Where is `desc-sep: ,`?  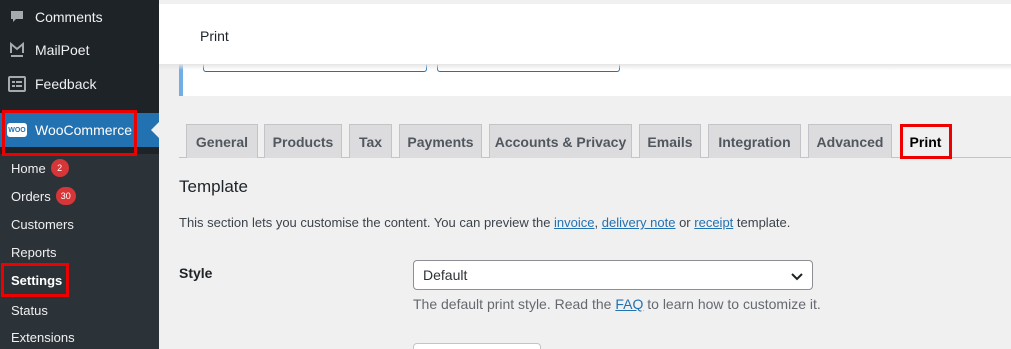 desc-sep: , is located at coordinates (598, 222).